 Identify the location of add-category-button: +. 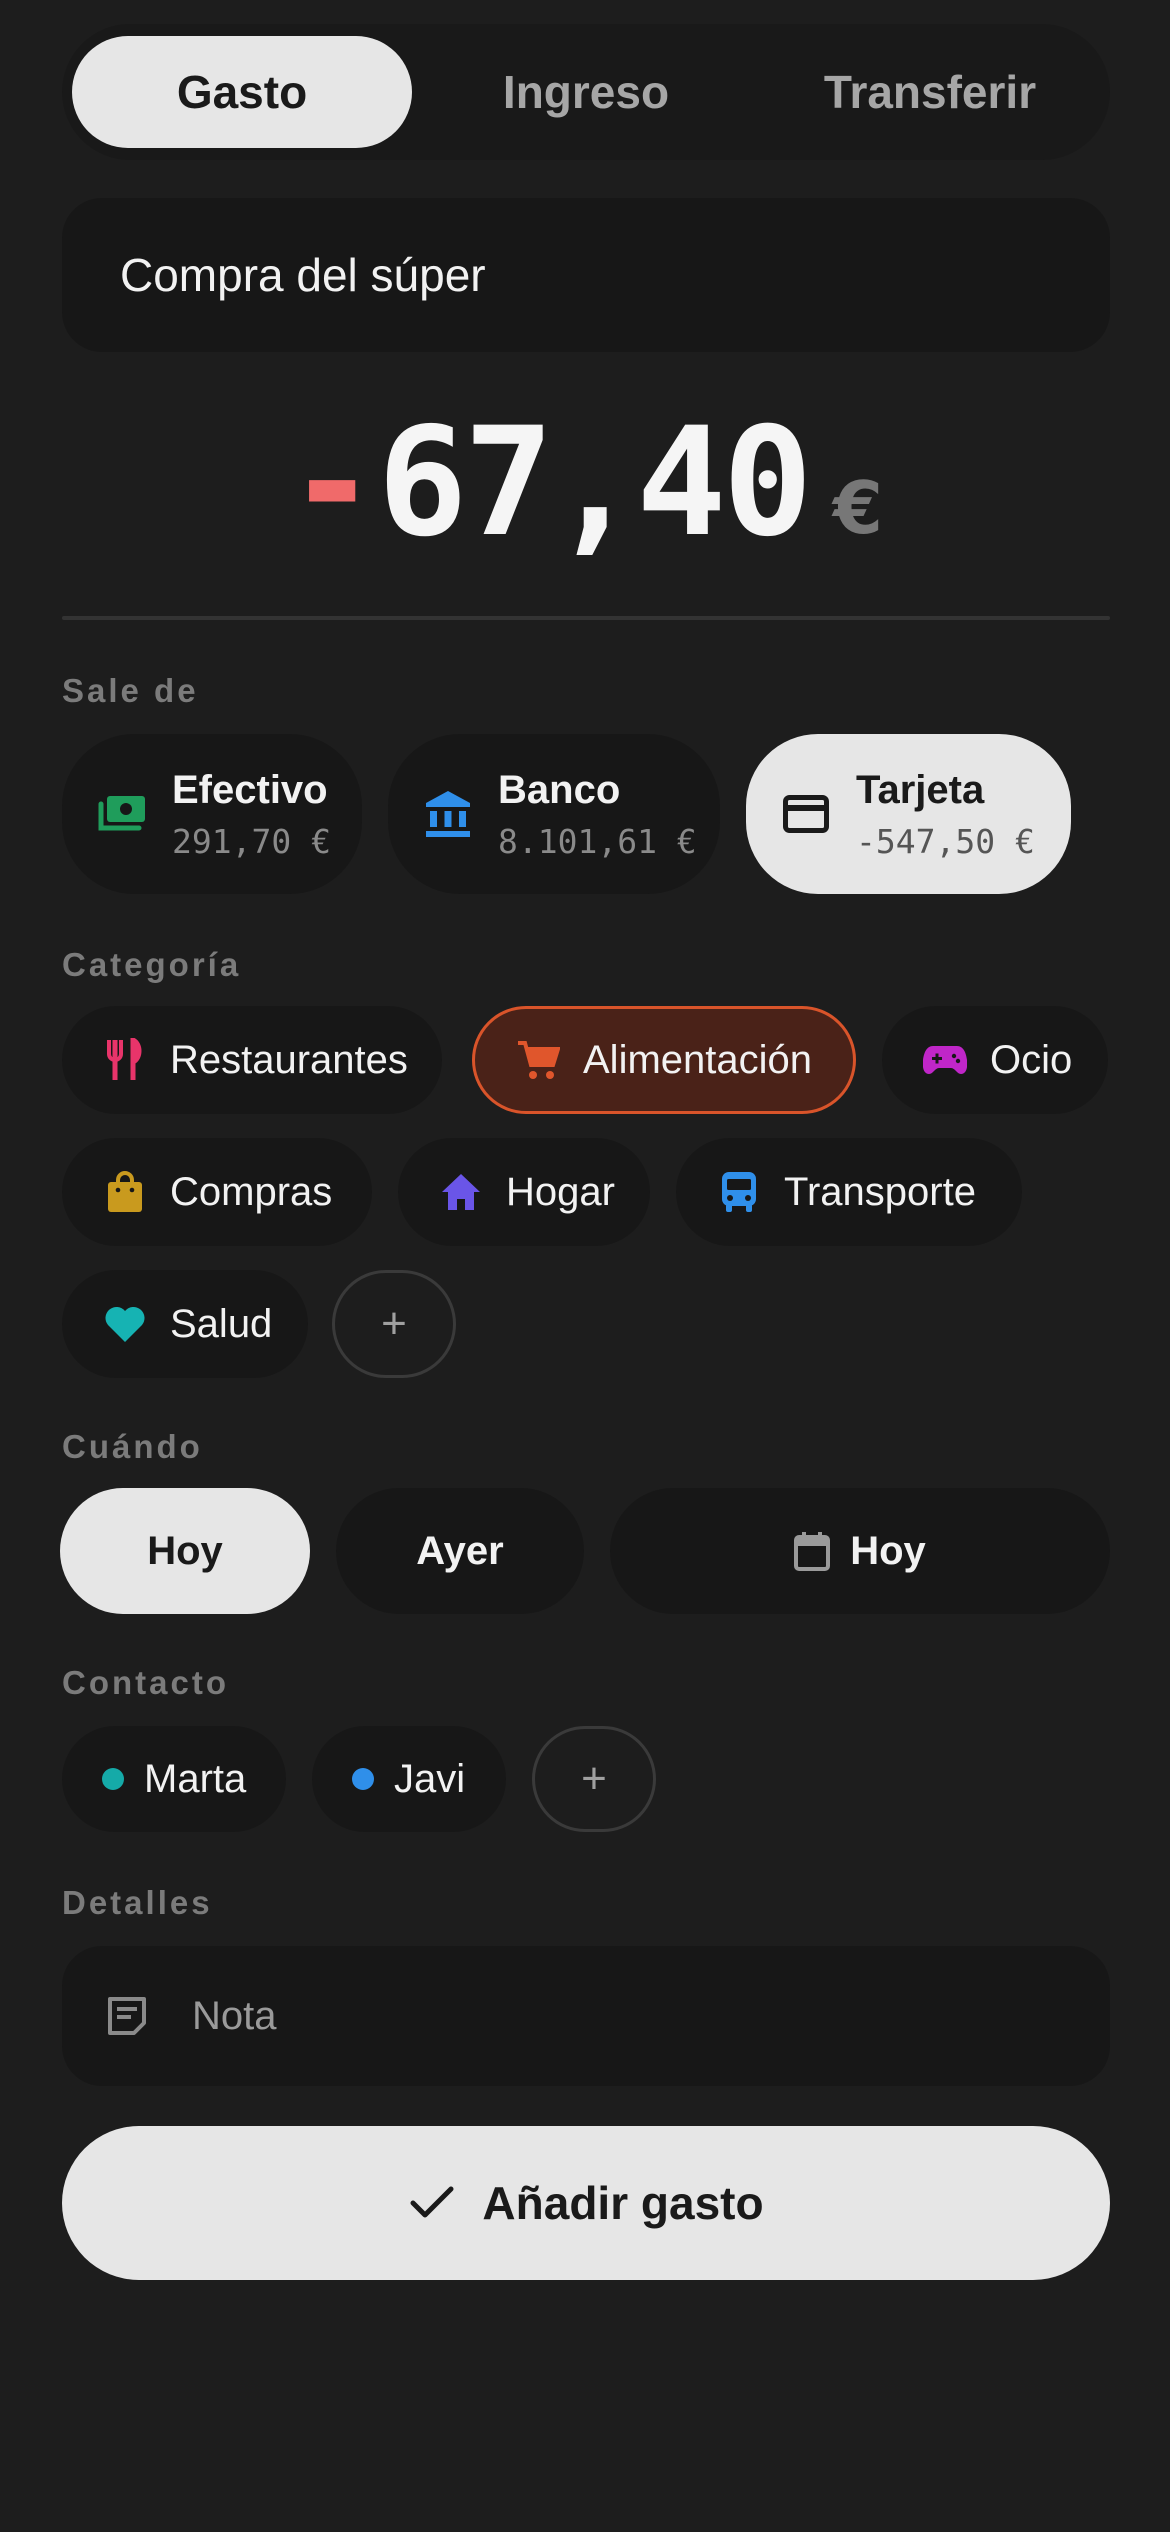
(394, 1324).